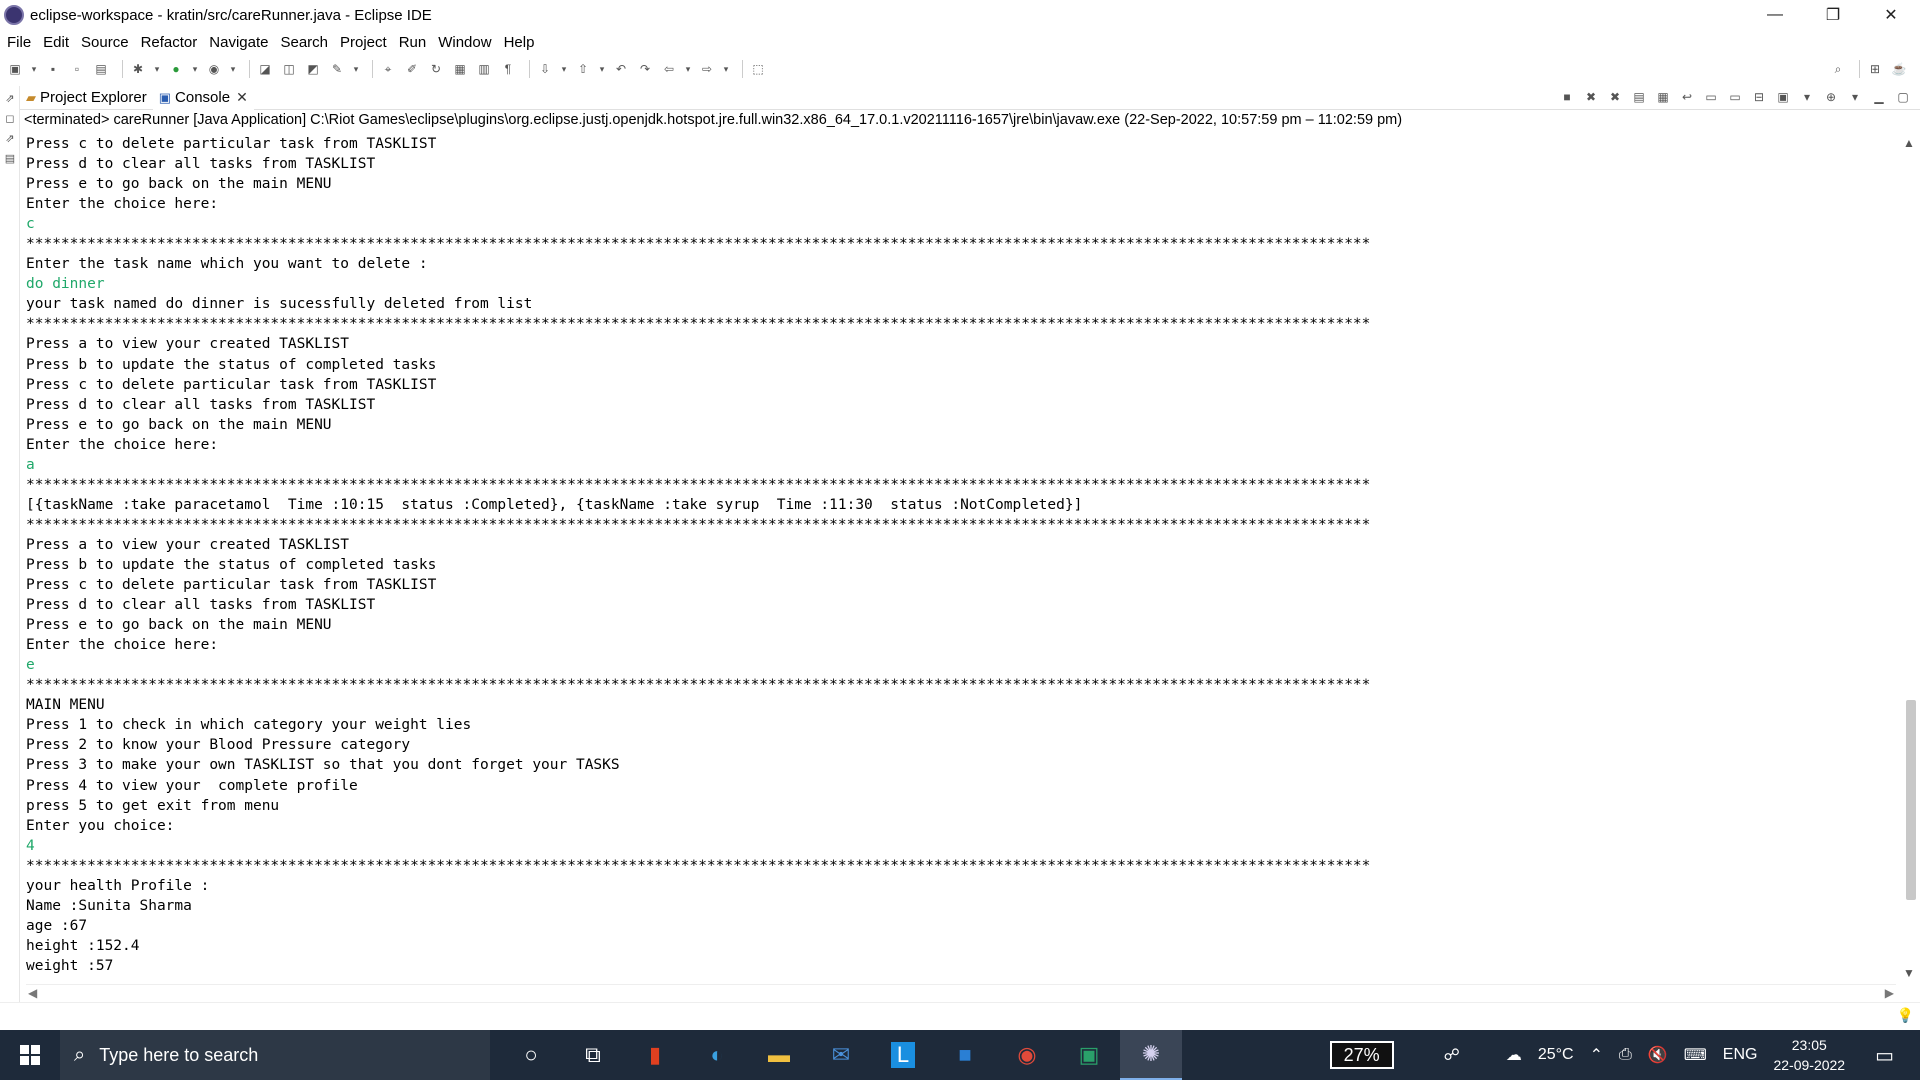  Describe the element at coordinates (1687, 98) in the screenshot. I see `word-wrap-icon: ↩` at that location.